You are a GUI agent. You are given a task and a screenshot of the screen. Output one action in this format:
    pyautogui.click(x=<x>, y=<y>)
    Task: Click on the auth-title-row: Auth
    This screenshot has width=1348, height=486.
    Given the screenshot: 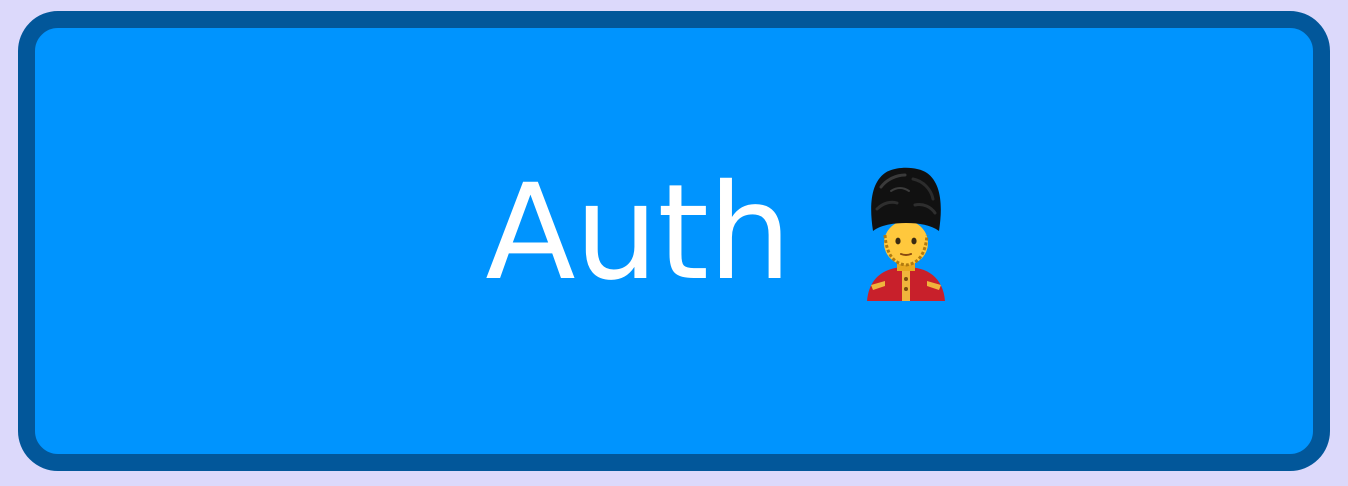 What is the action you would take?
    pyautogui.click(x=717, y=233)
    